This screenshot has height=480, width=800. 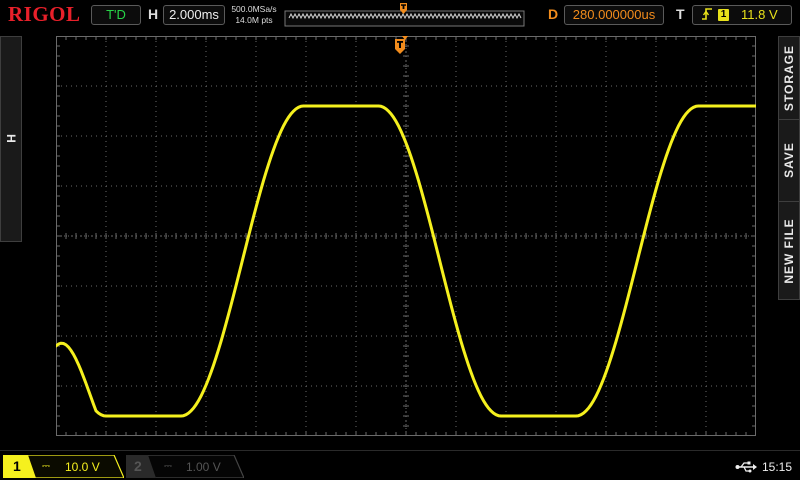 I want to click on trigger-level-value: 11.8 V, so click(x=759, y=14).